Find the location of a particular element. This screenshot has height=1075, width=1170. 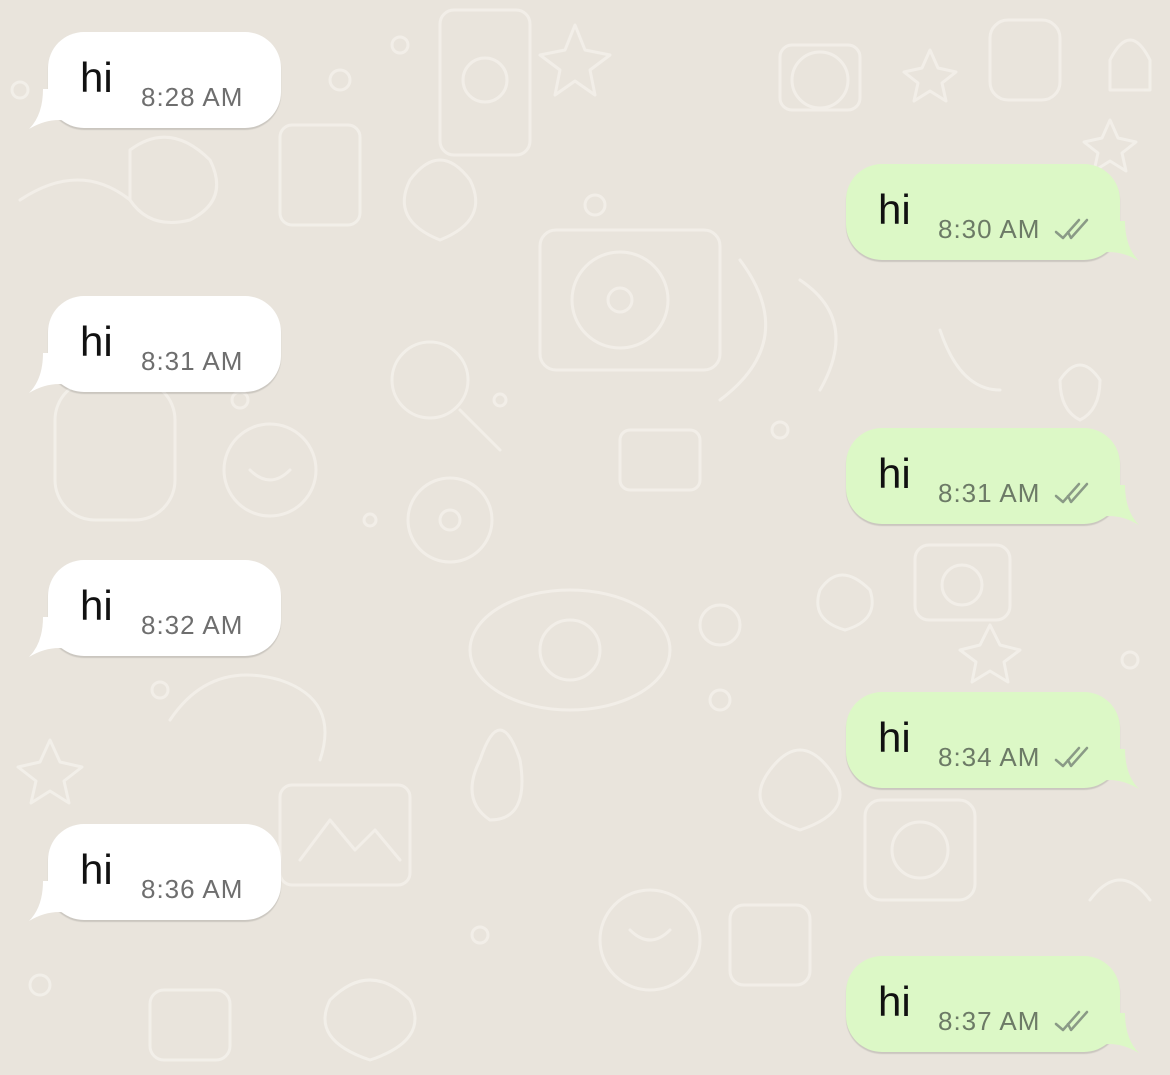

message-timestamp: 8:32 AM is located at coordinates (192, 625).